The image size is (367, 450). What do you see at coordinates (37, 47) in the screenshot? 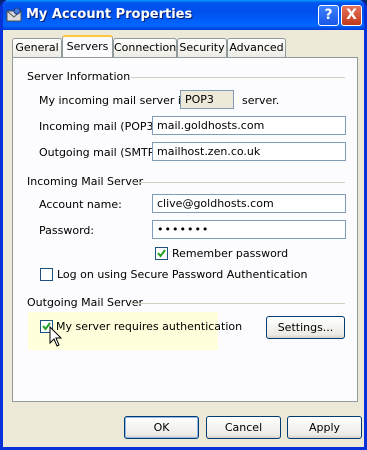
I see `tab-general: General` at bounding box center [37, 47].